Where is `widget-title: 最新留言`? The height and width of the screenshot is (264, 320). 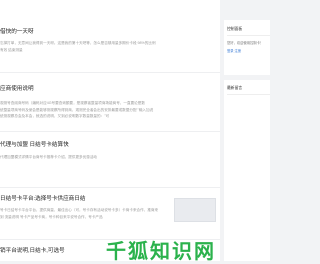 widget-title: 最新留言 is located at coordinates (235, 88).